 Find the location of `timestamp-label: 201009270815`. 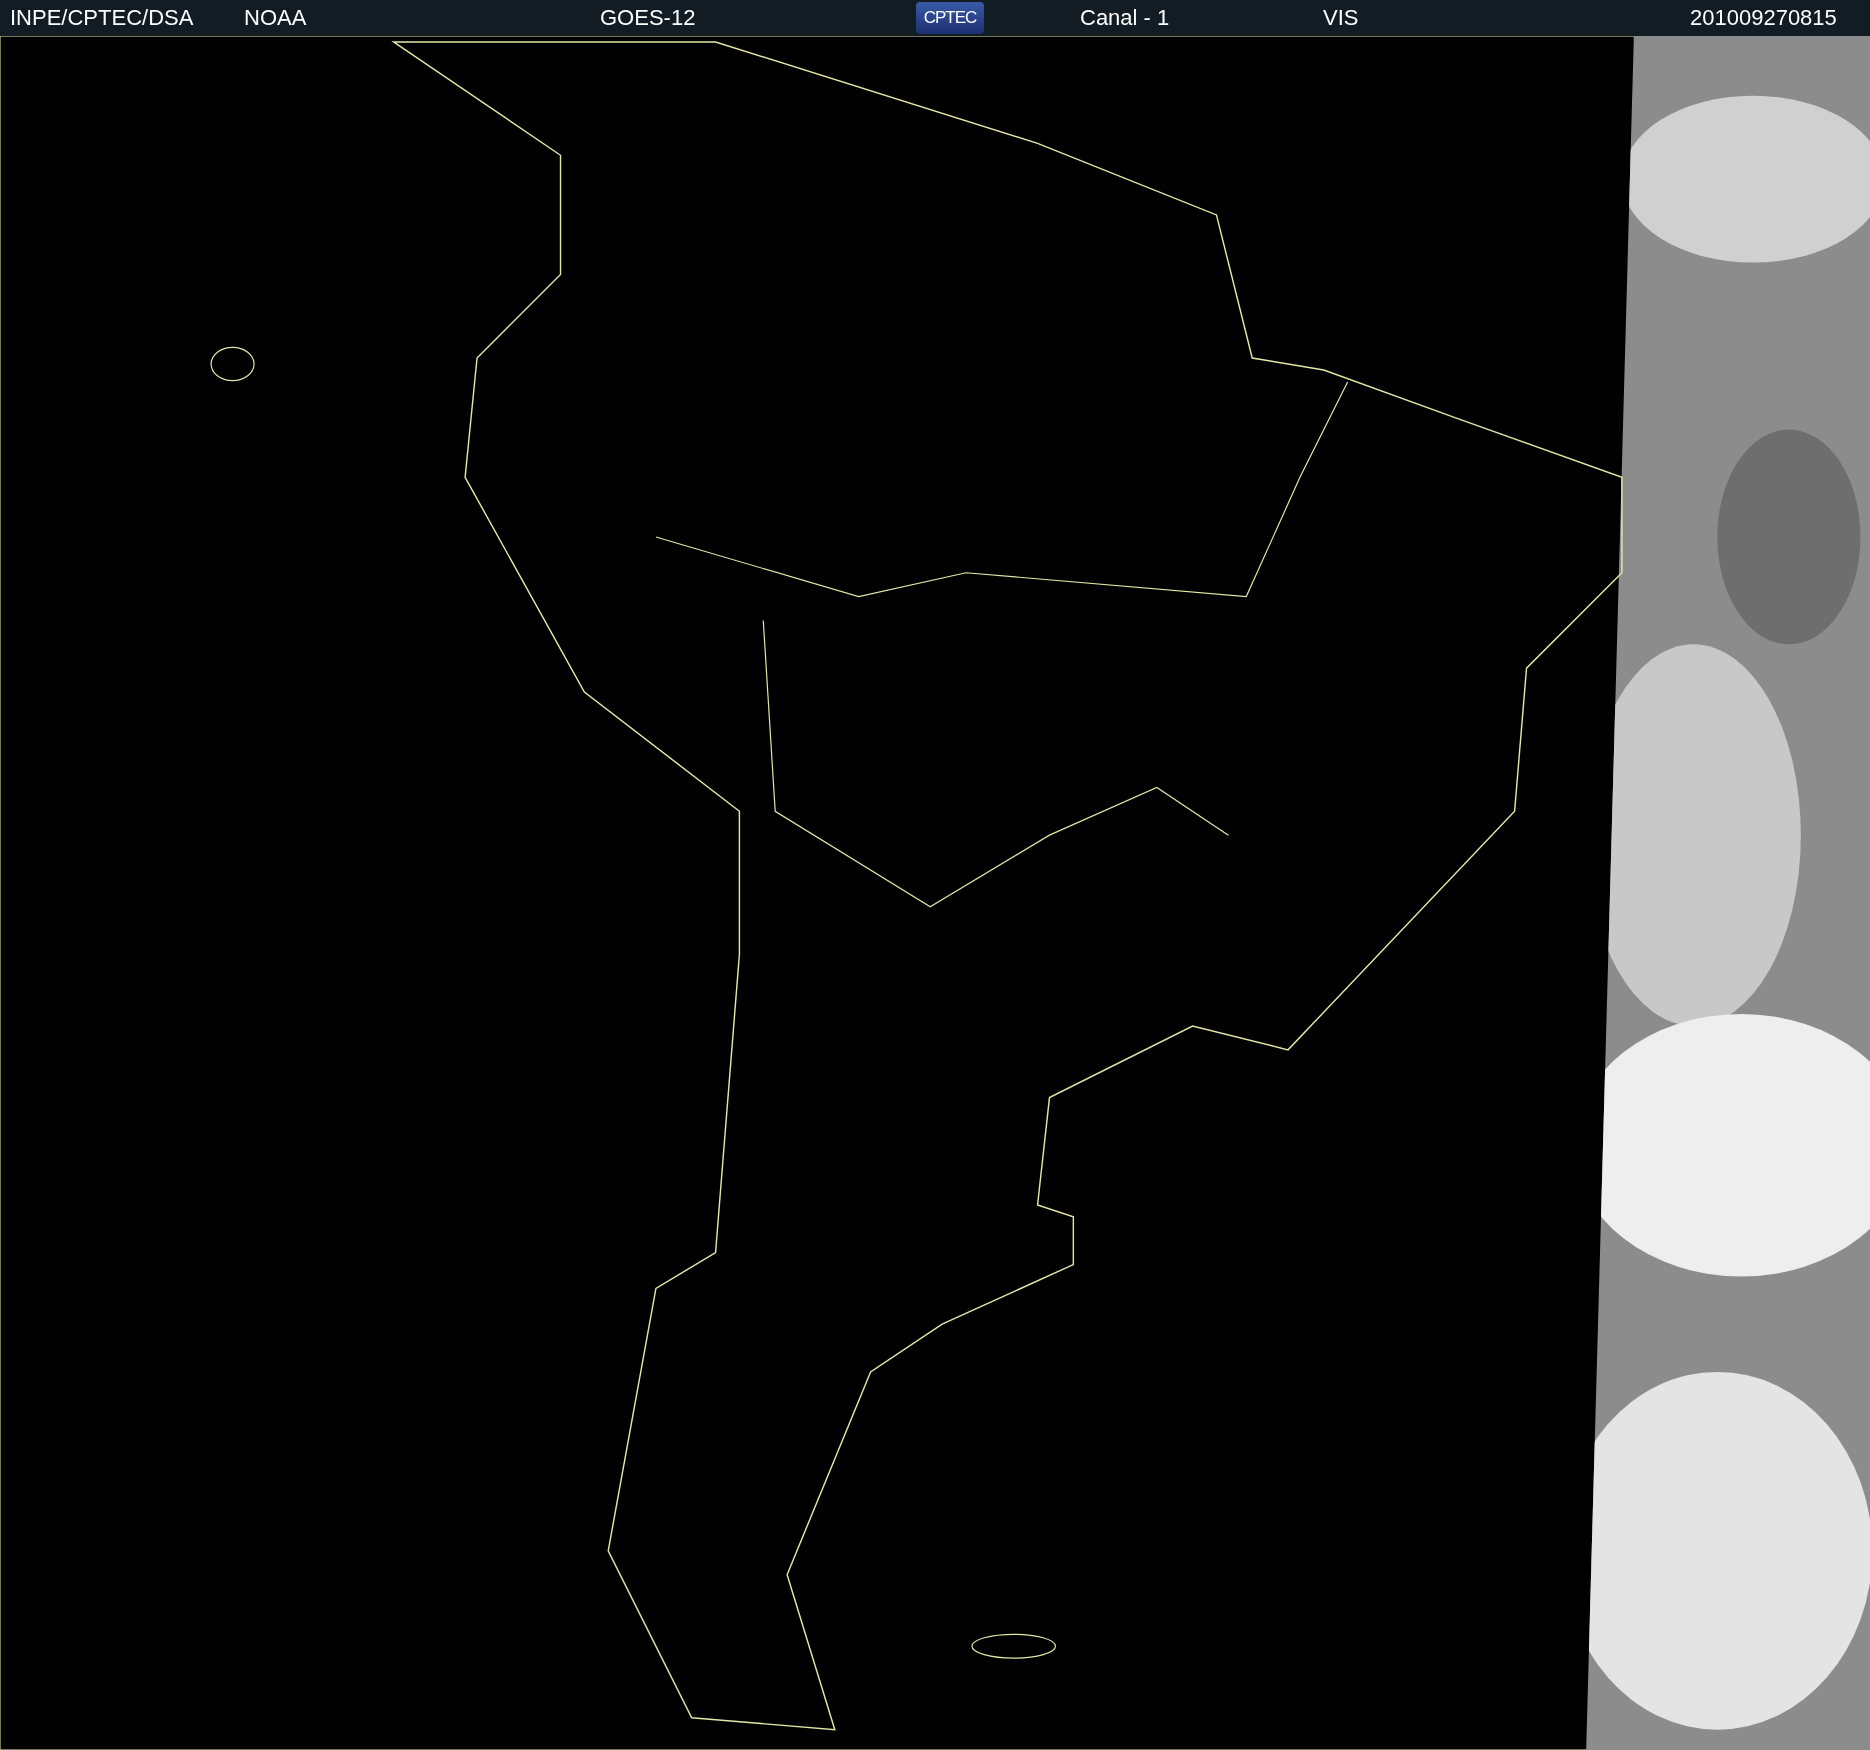

timestamp-label: 201009270815 is located at coordinates (1763, 18).